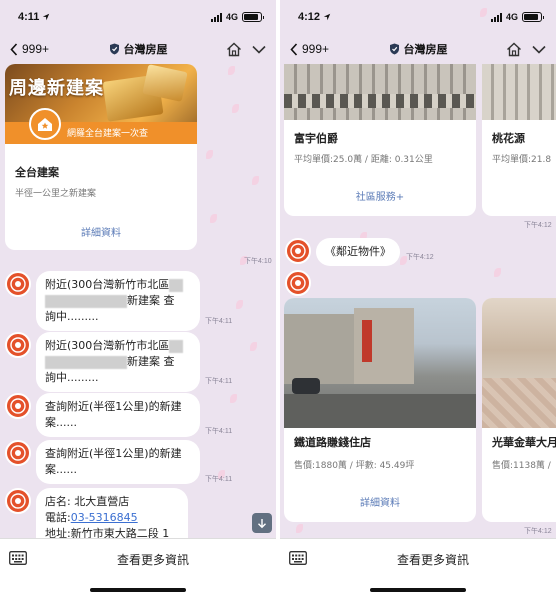  What do you see at coordinates (101, 157) in the screenshot?
I see `new-builds-card: 周邊新建案 網羅全台建案一次查 全台建案 半徑一公里之新建案 詳細資料` at bounding box center [101, 157].